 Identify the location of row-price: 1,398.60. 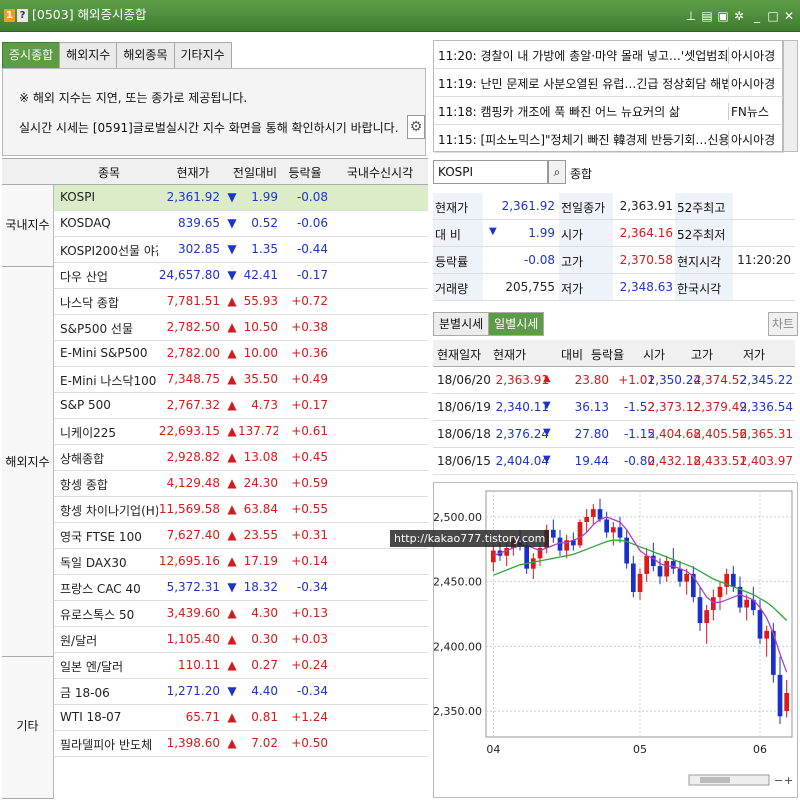
(193, 743).